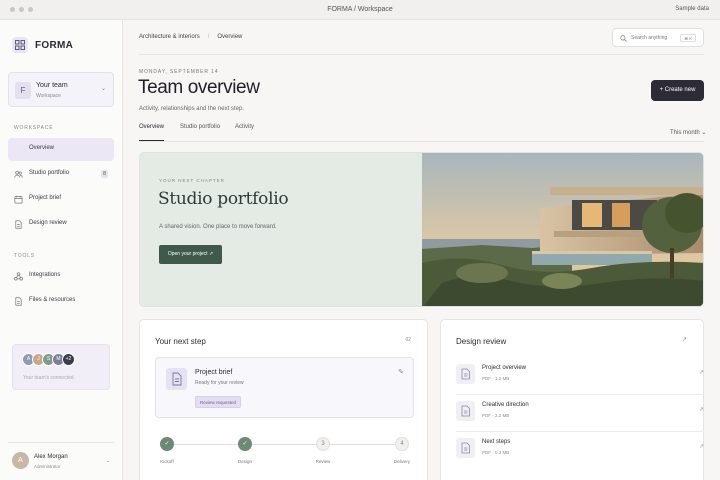 This screenshot has height=480, width=720. I want to click on date-label: MONDAY, SEPTEMBER 14, so click(179, 72).